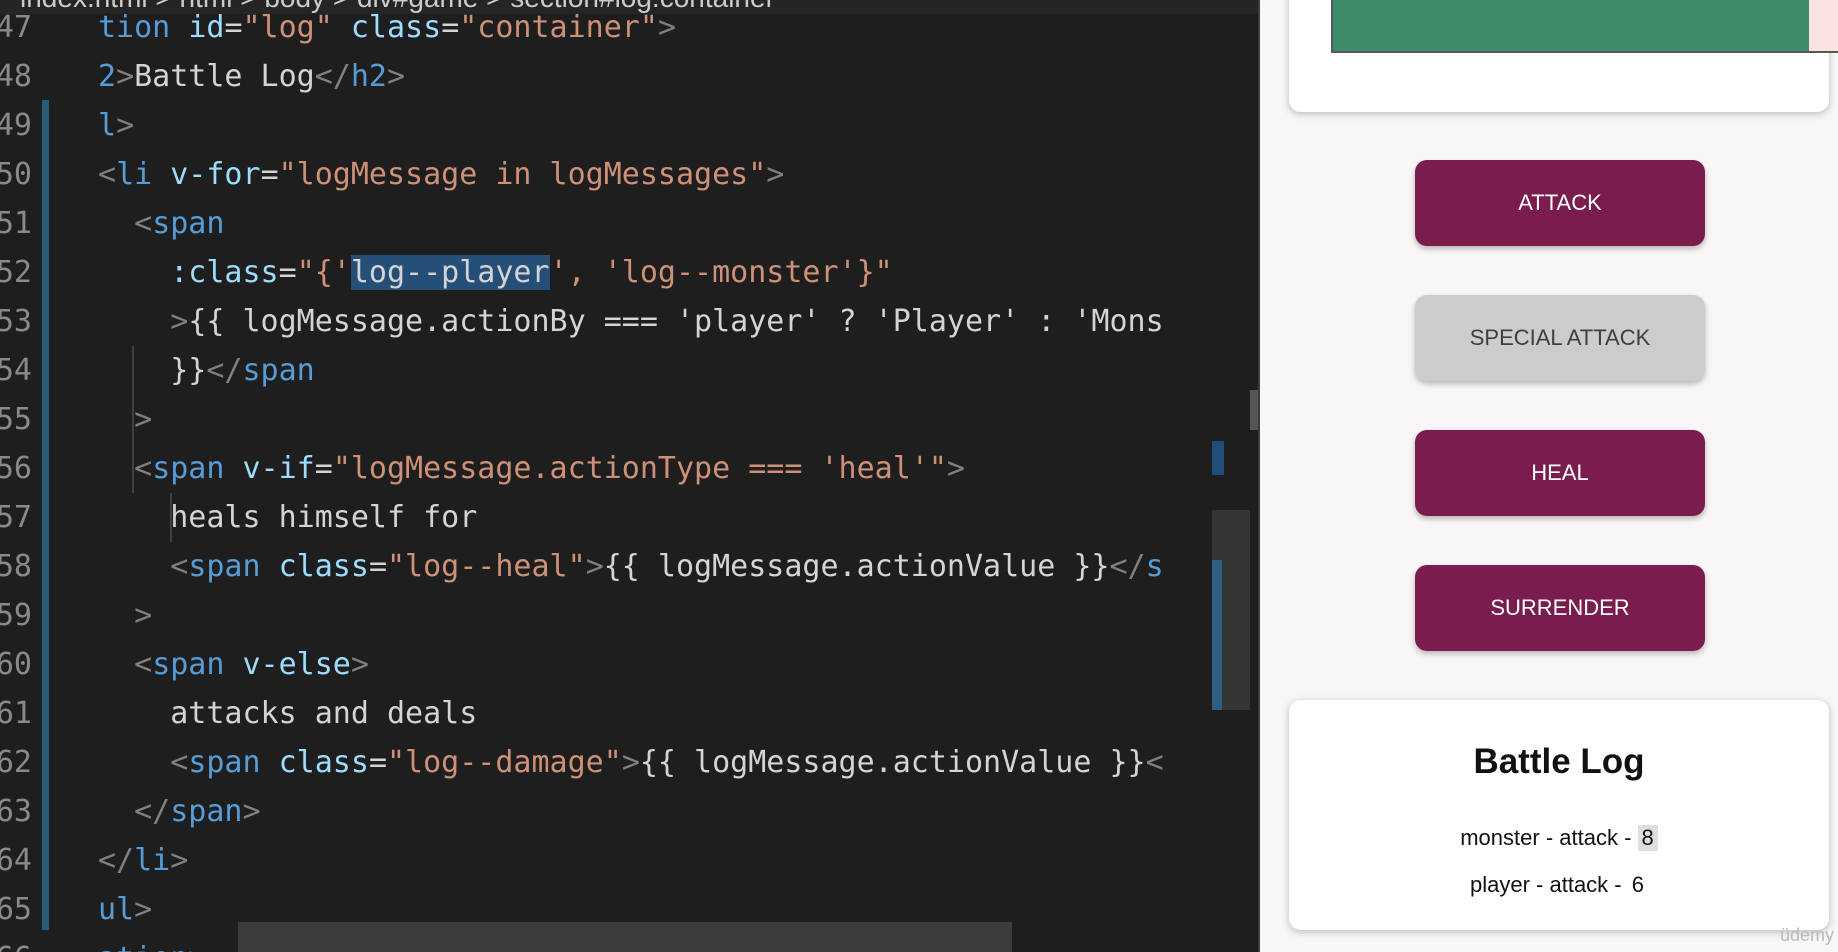 This screenshot has width=1838, height=952. What do you see at coordinates (629, 370) in the screenshot?
I see `code-line: 54 }}</span` at bounding box center [629, 370].